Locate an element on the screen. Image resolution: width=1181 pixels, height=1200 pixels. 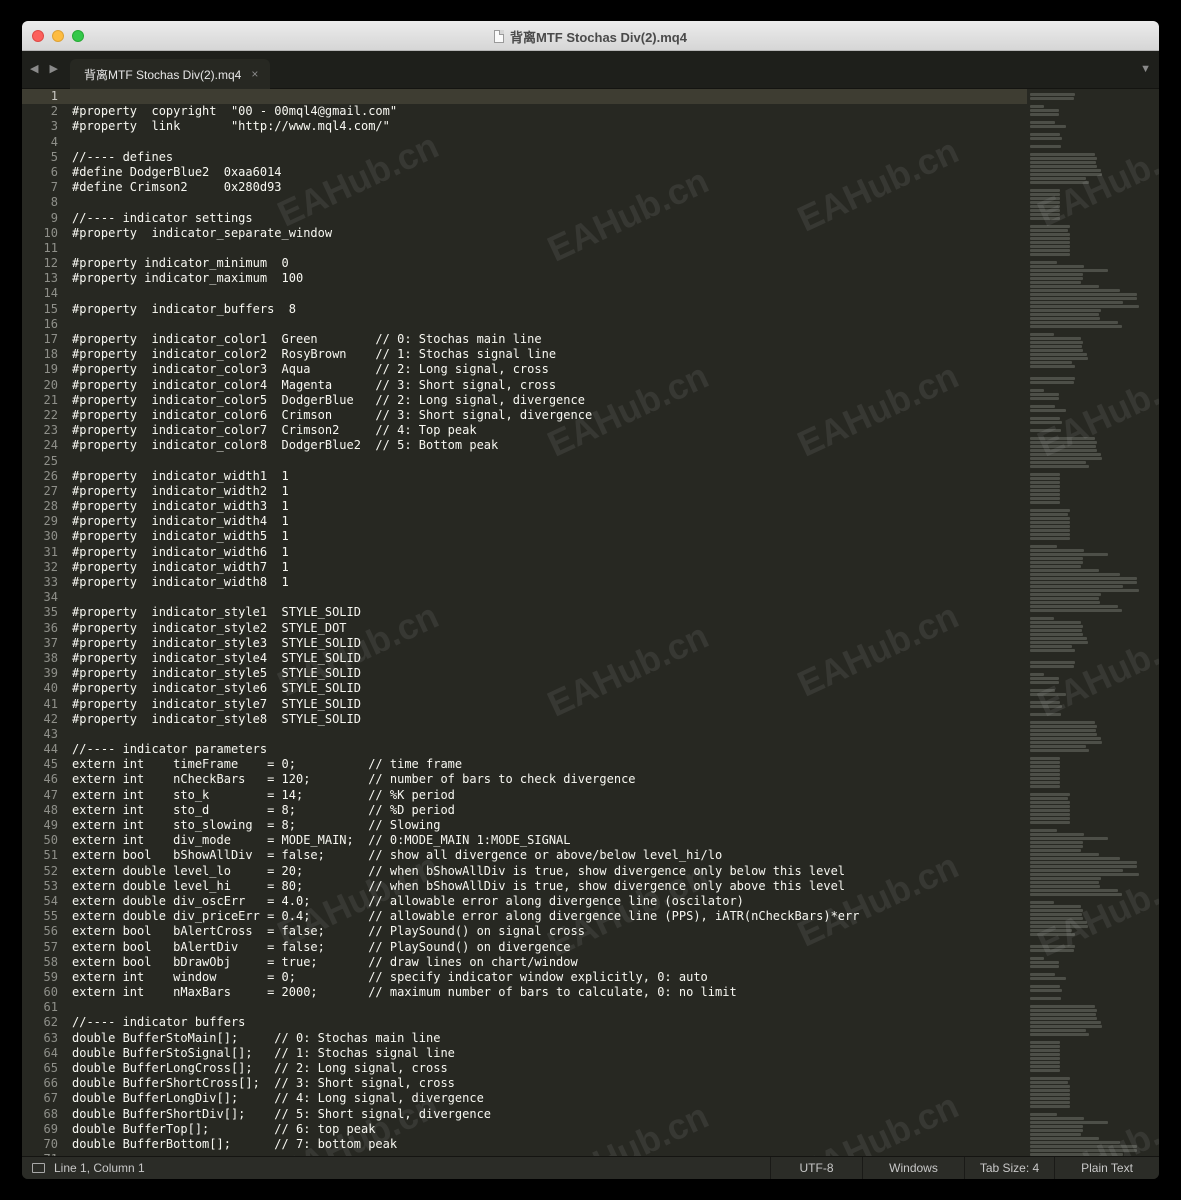
code-line: #property indicator_width3 1 is located at coordinates (180, 506).